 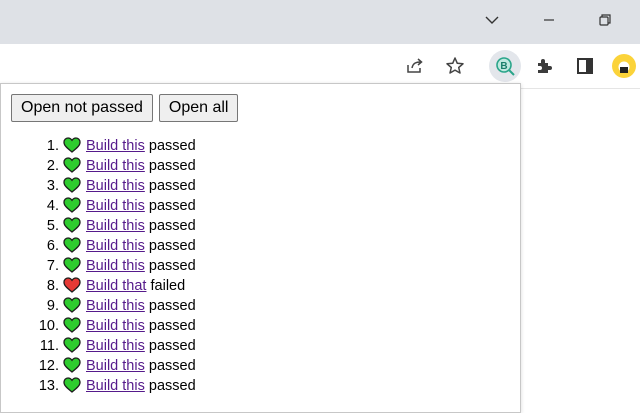 I want to click on list-item: 8. Build that failed, so click(x=121, y=286).